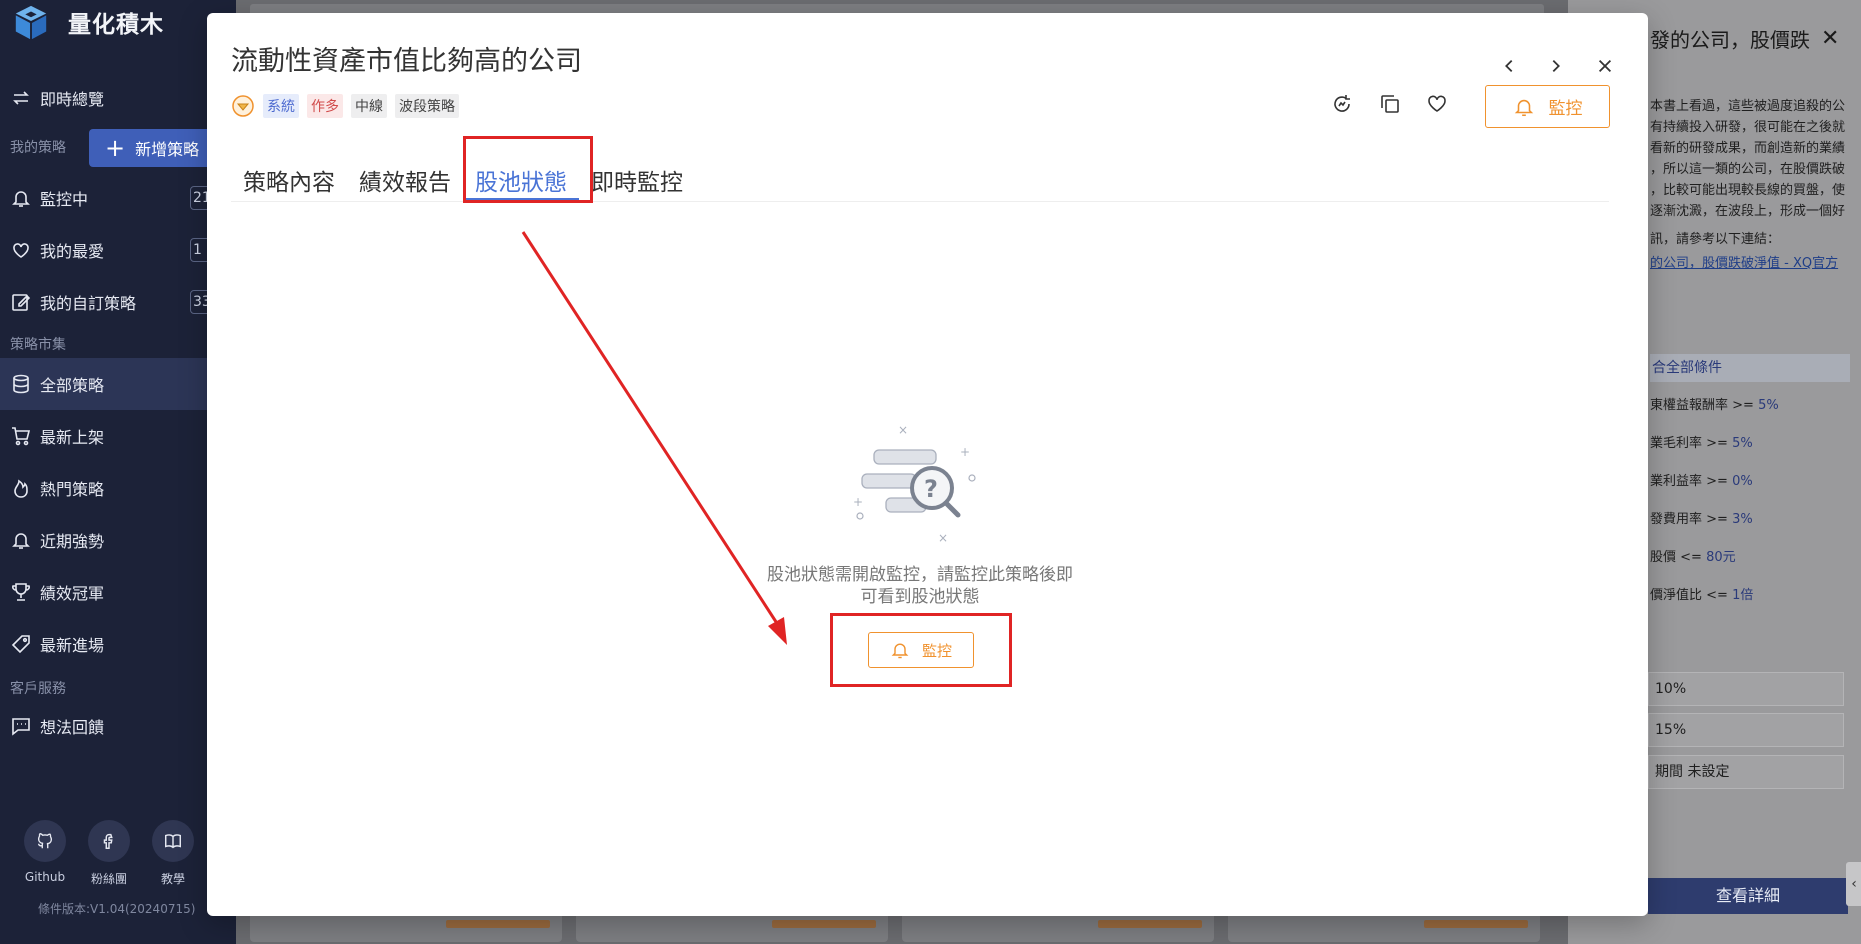  I want to click on section-service: 客戶服務, so click(38, 689).